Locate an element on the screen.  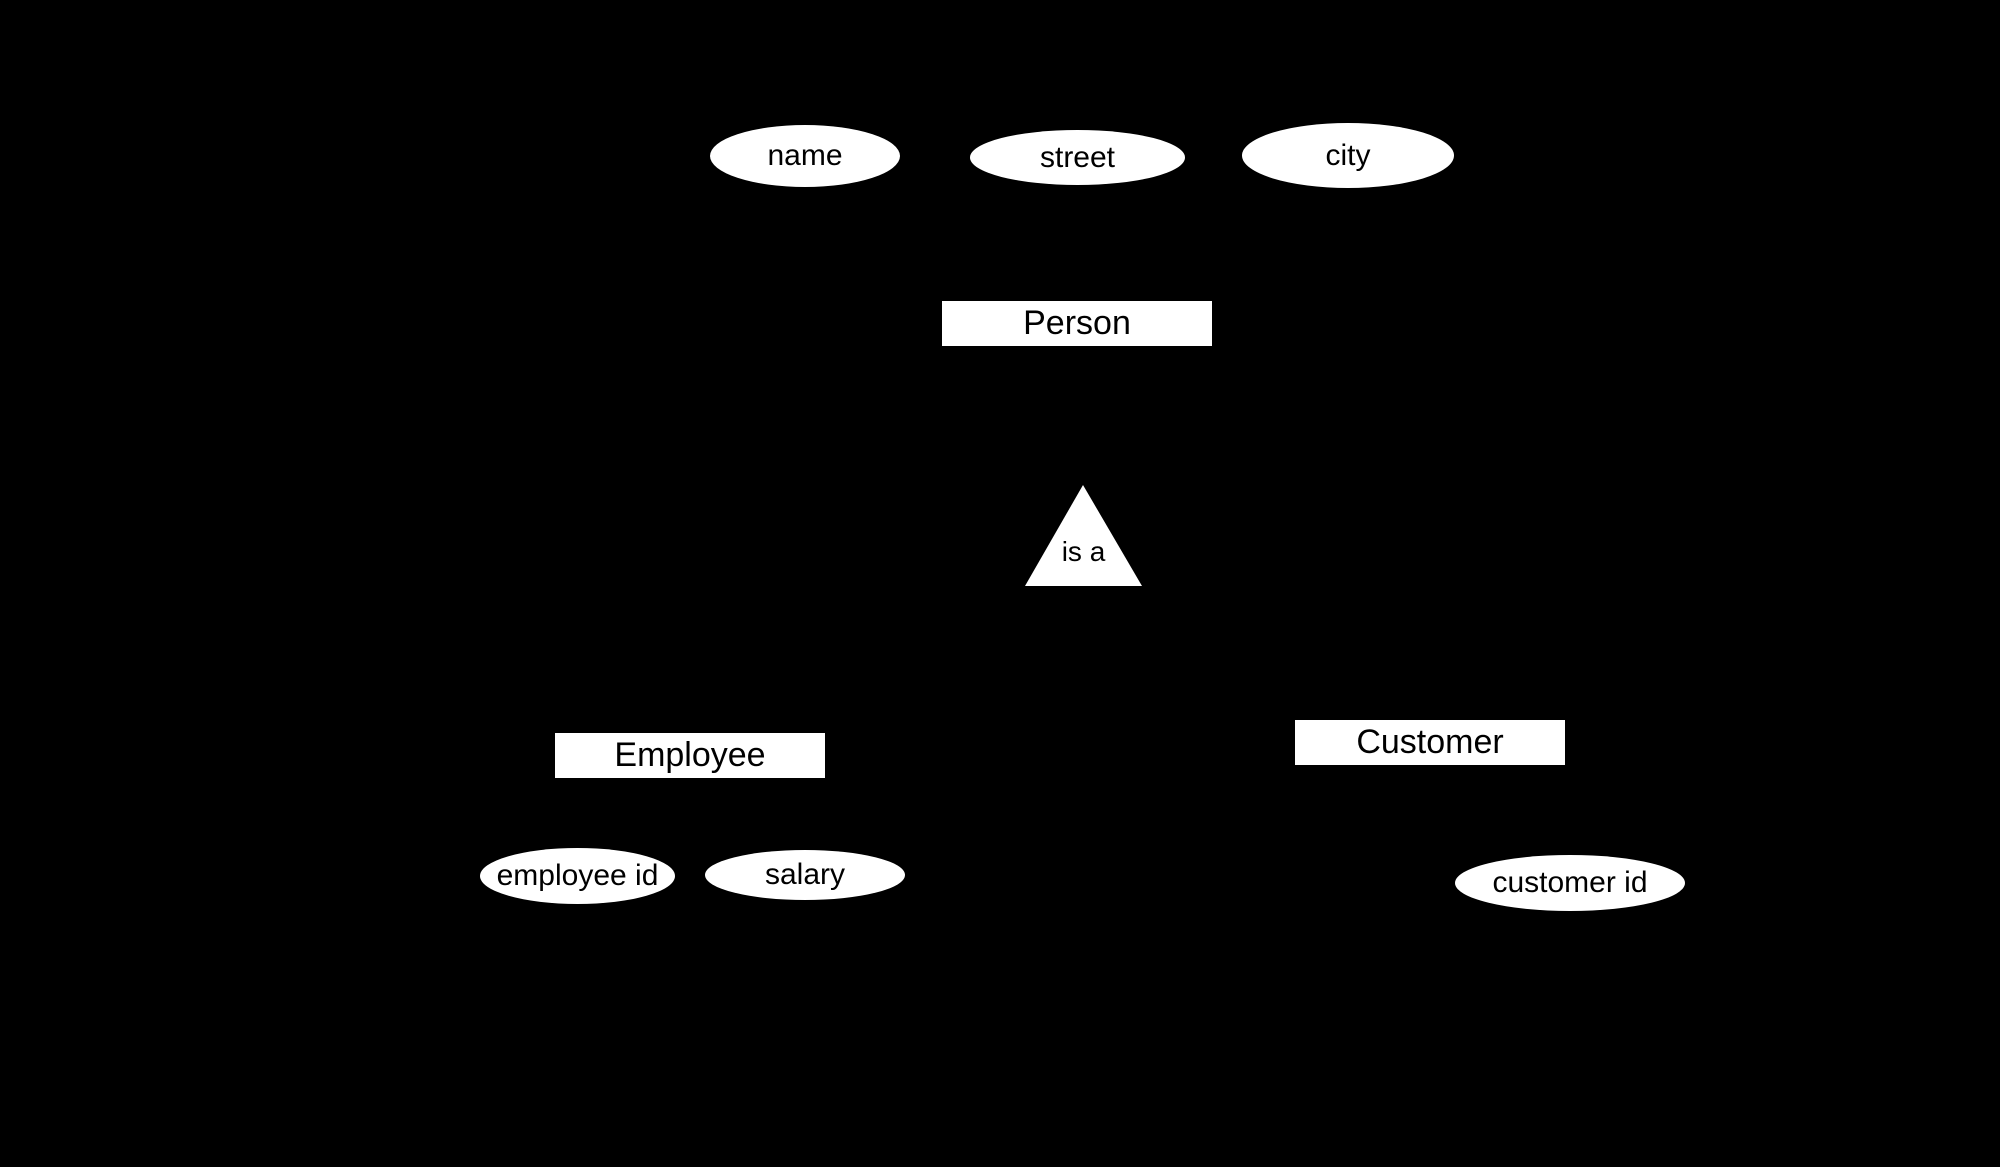
attribute-ellipse-salary: salary is located at coordinates (805, 875).